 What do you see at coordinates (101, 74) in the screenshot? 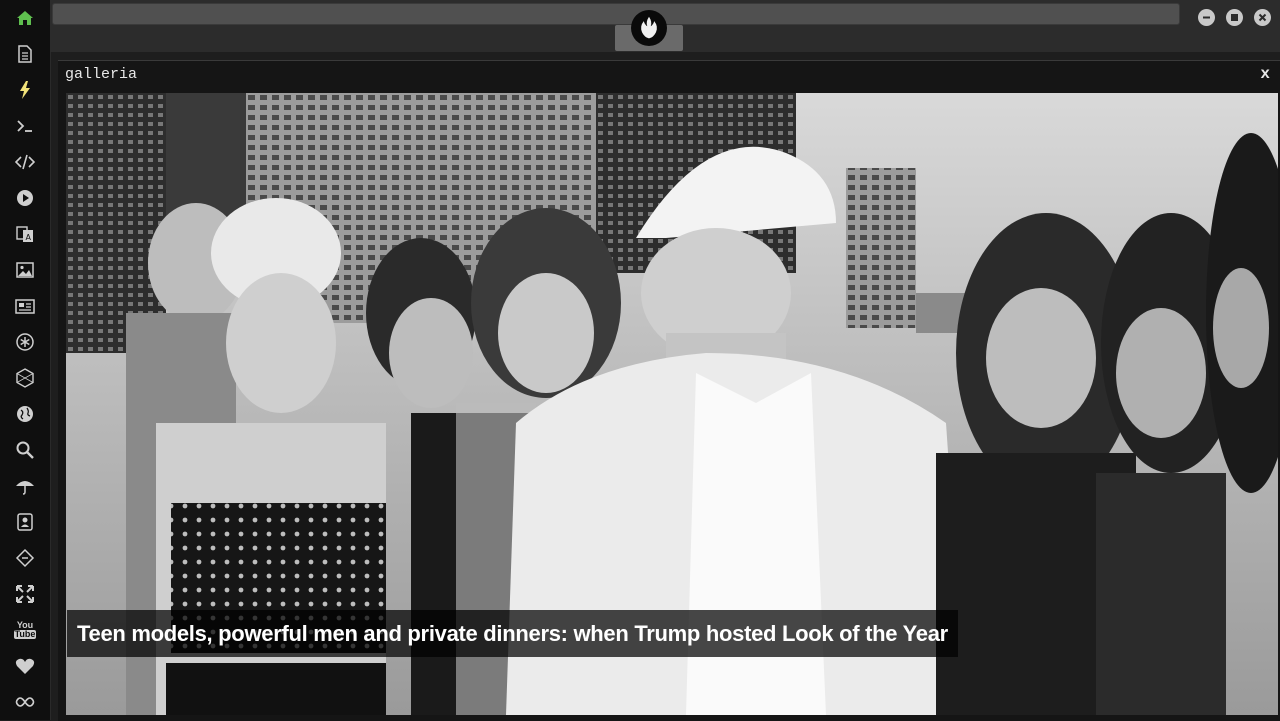
I see `panel-title: galleria` at bounding box center [101, 74].